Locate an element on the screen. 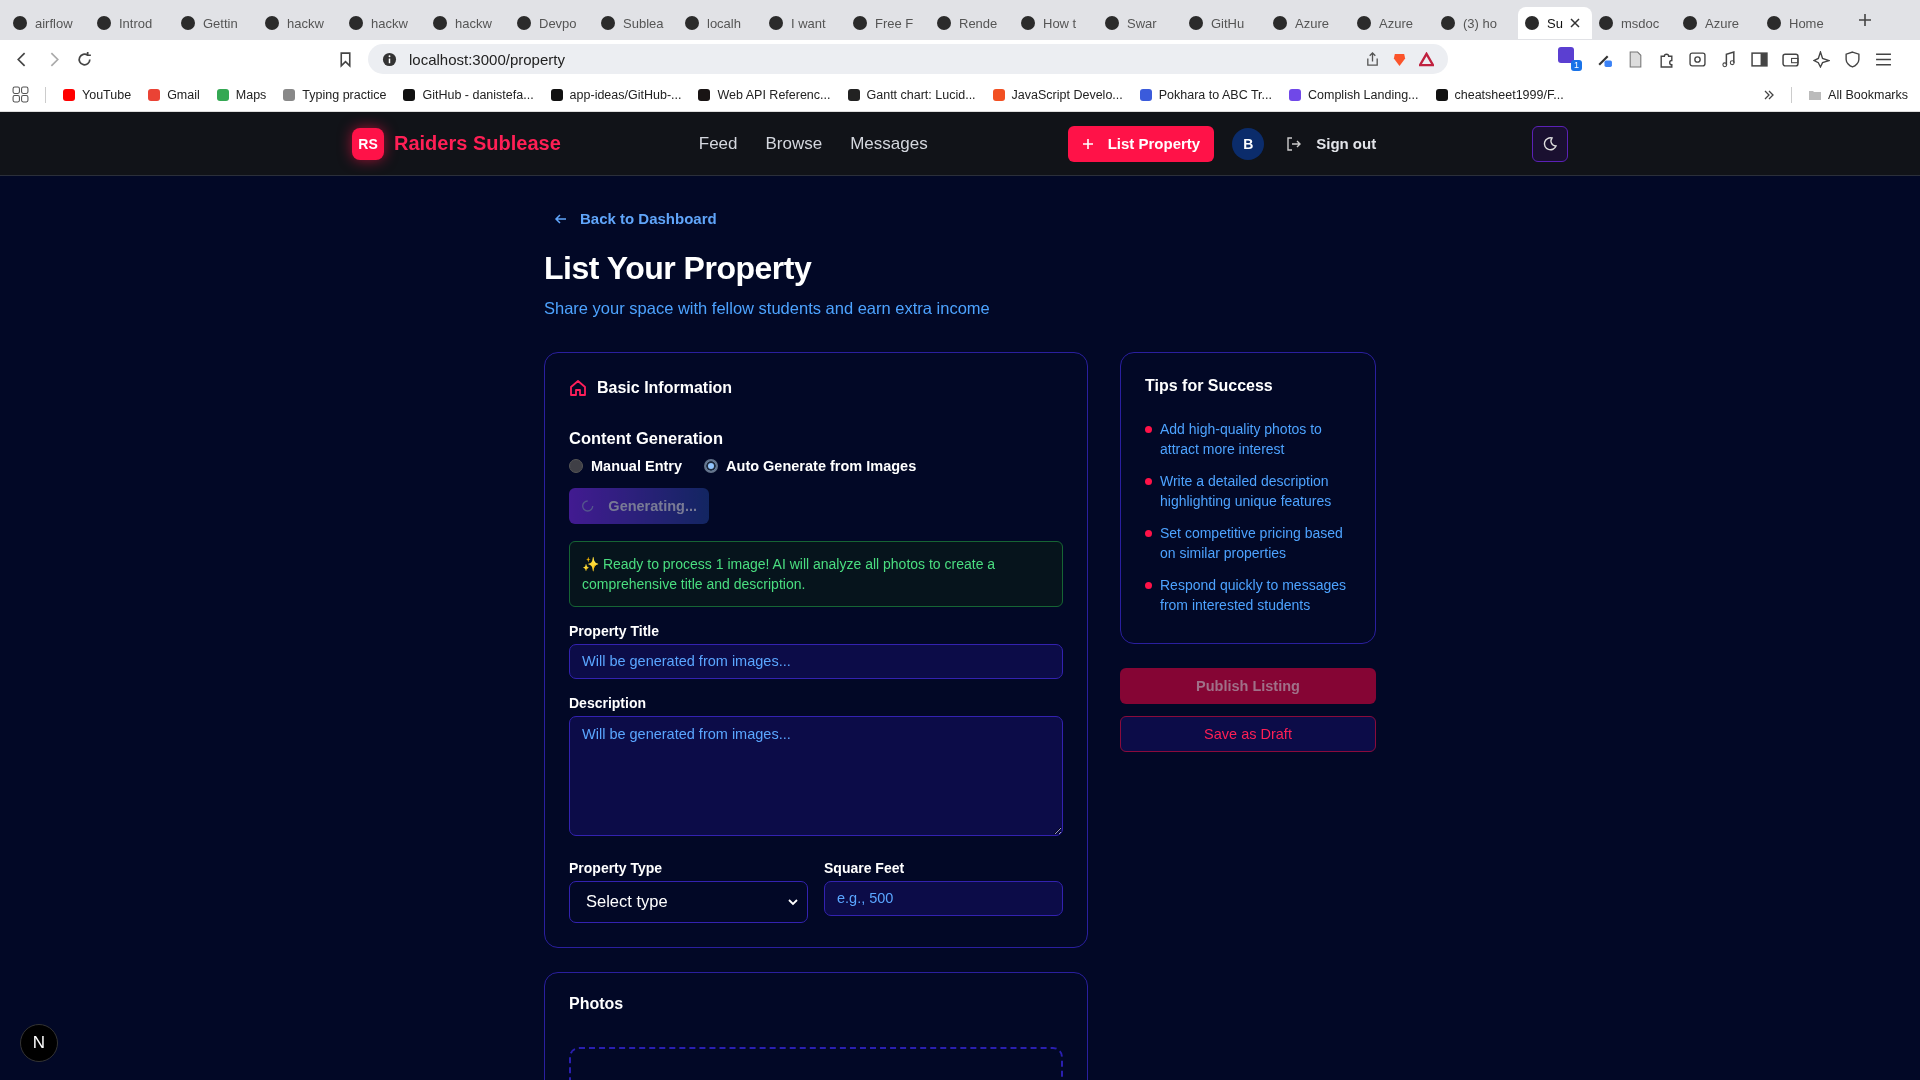 This screenshot has height=1080, width=1920. browser-tab: (3) ho is located at coordinates (1476, 23).